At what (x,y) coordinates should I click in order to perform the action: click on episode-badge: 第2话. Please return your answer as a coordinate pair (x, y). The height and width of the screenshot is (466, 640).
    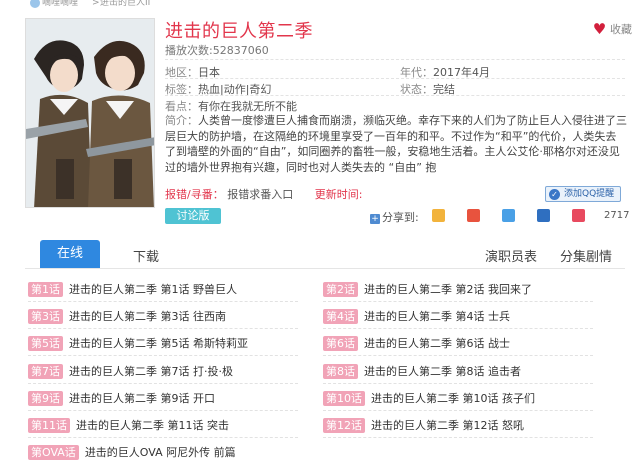
    Looking at the image, I should click on (340, 289).